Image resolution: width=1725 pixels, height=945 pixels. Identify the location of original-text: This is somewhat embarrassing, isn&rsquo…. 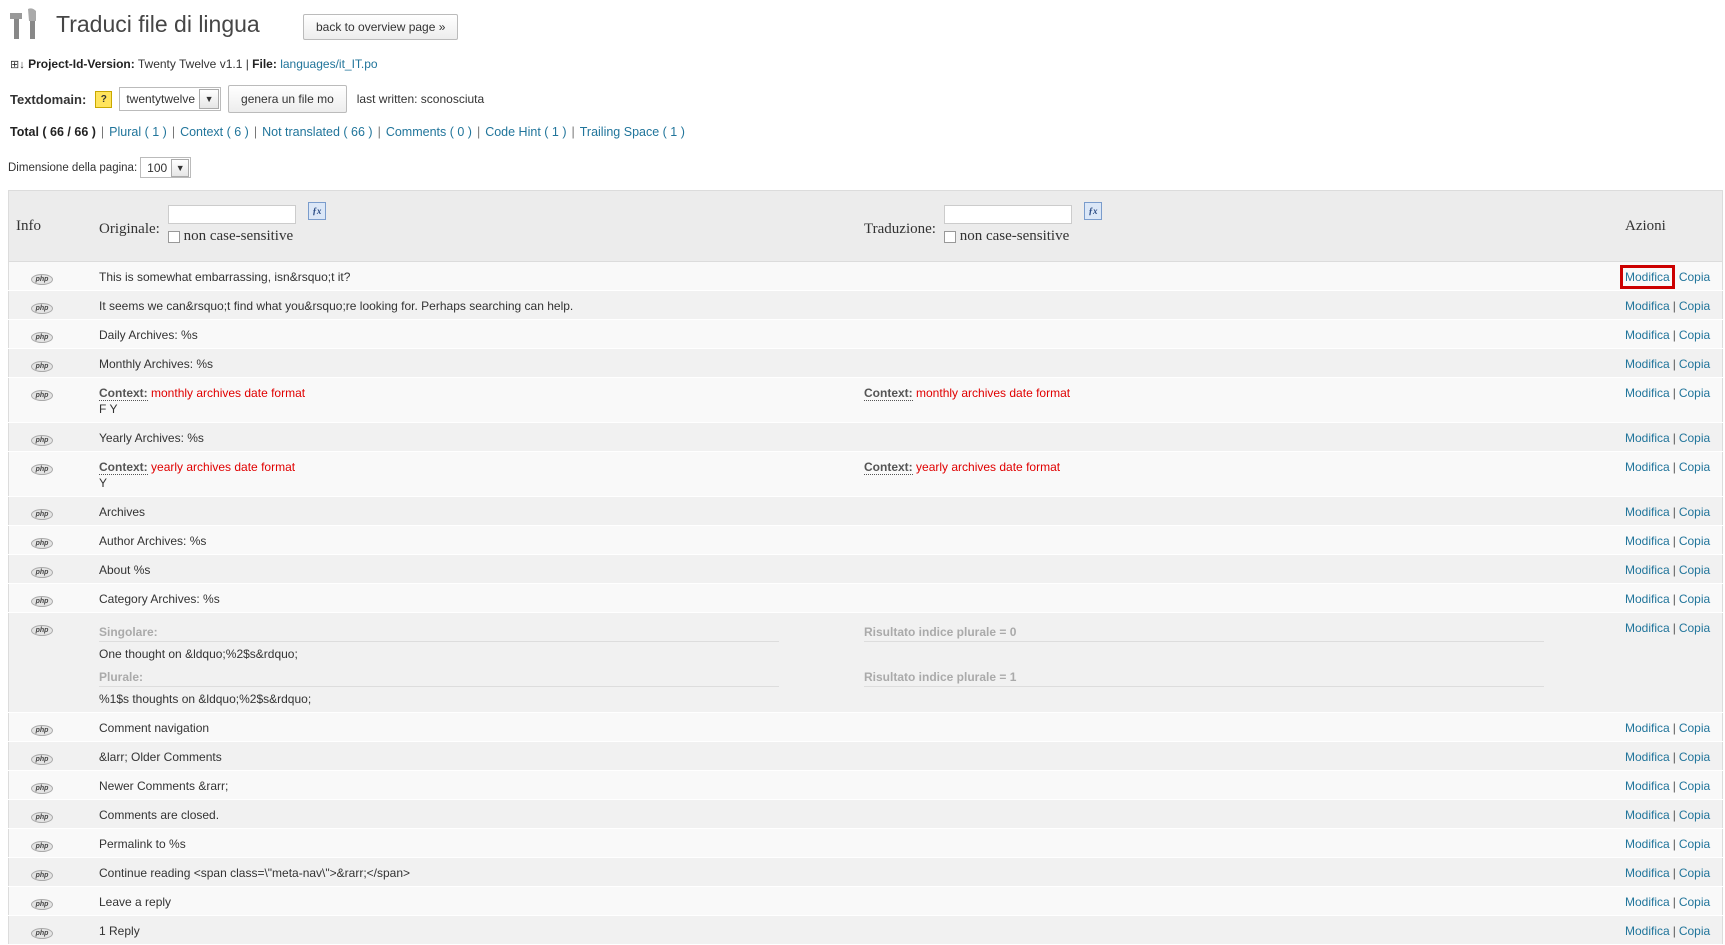
(225, 277).